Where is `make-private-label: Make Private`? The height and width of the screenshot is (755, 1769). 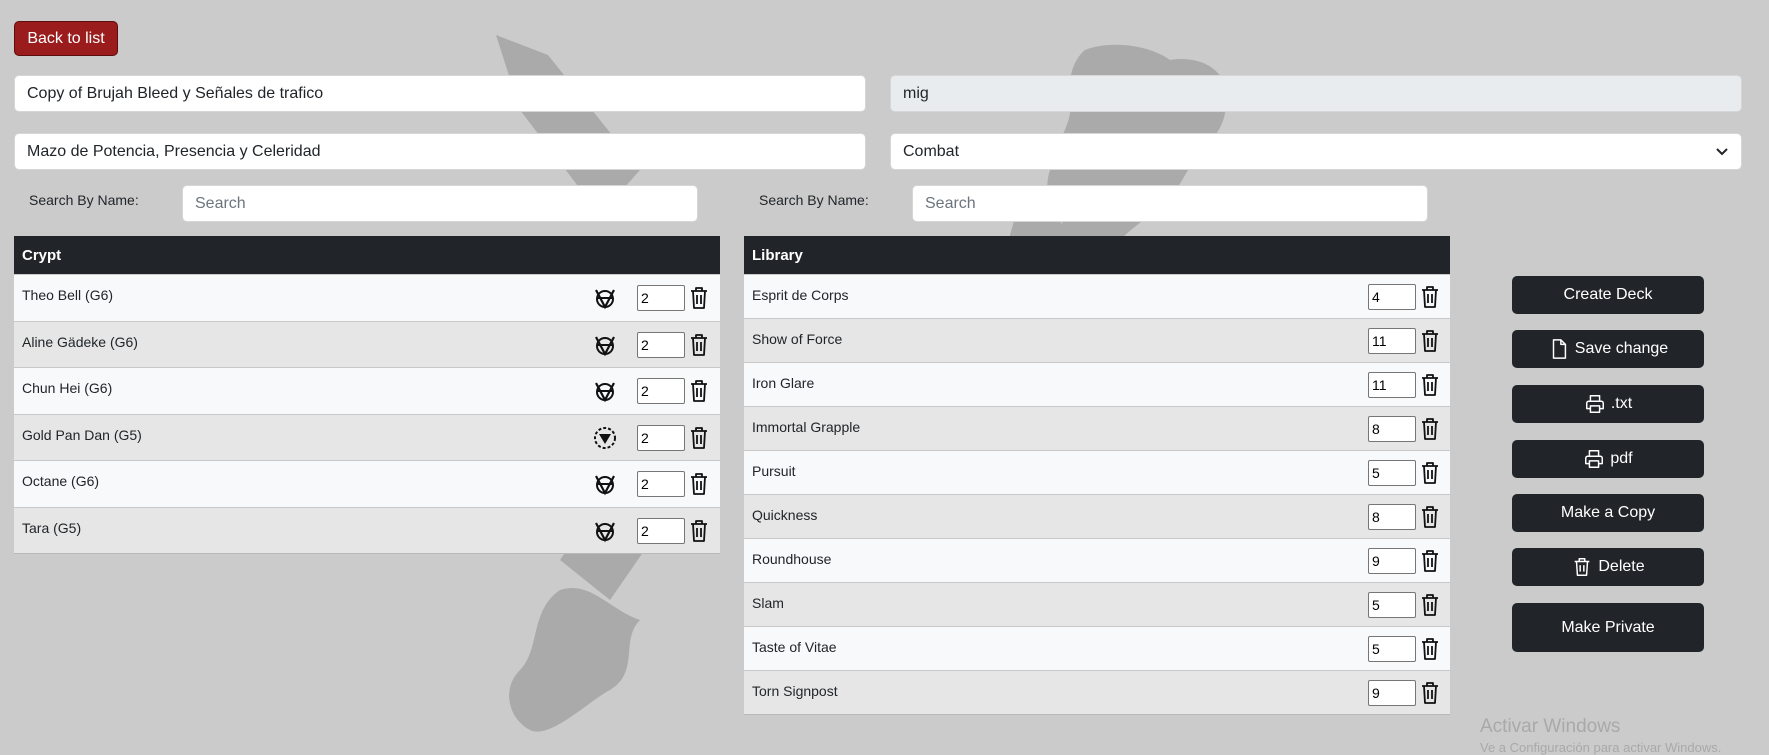
make-private-label: Make Private is located at coordinates (1608, 627).